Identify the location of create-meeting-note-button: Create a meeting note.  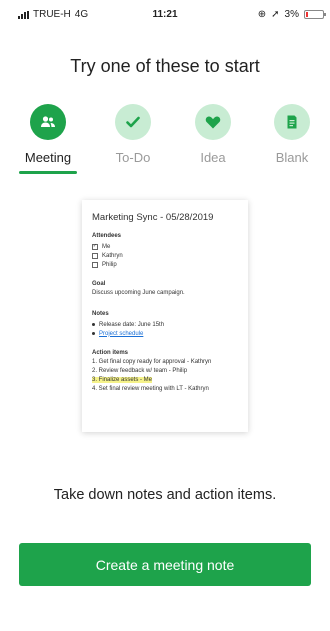
(165, 564).